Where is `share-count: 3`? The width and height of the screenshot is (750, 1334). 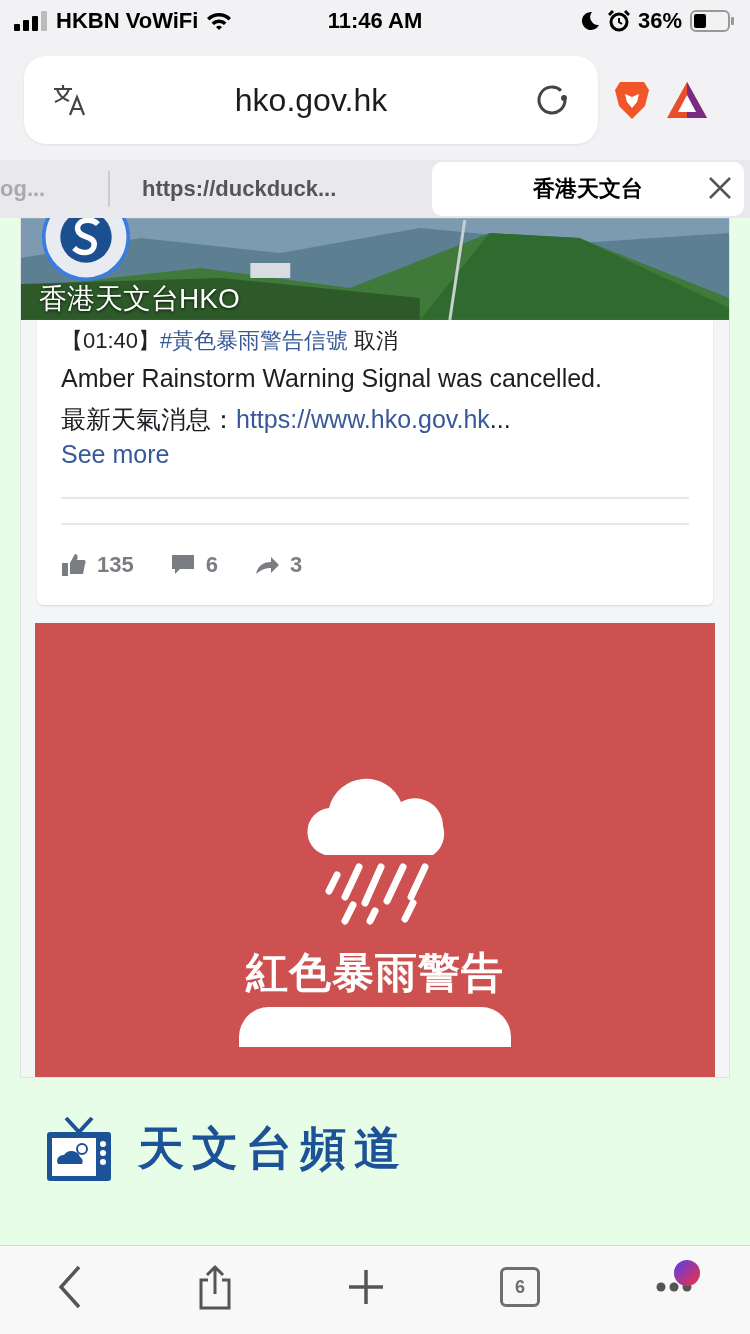 share-count: 3 is located at coordinates (296, 565).